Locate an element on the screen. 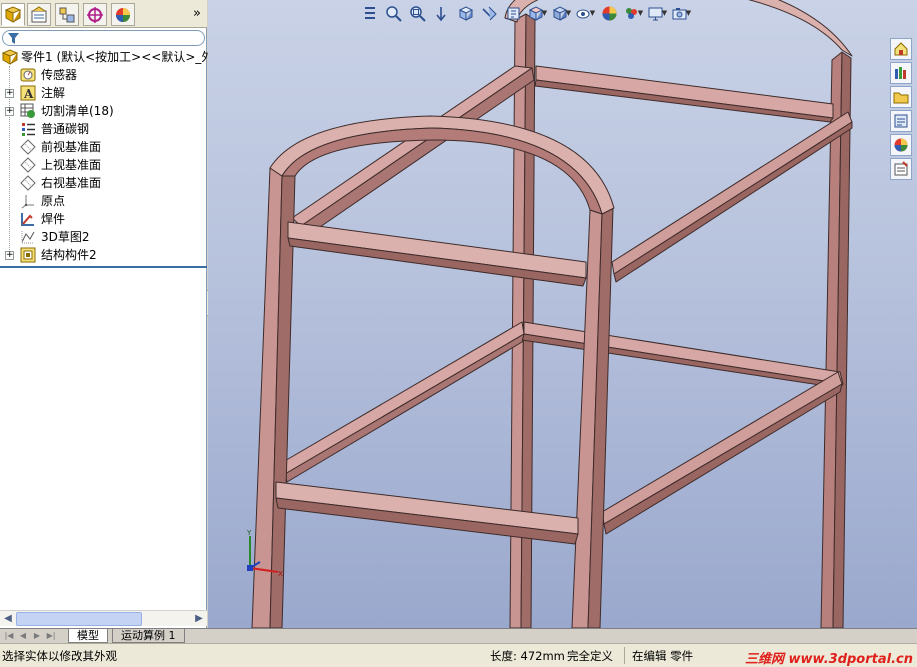 The width and height of the screenshot is (917, 667). edit-appearance-button is located at coordinates (609, 13).